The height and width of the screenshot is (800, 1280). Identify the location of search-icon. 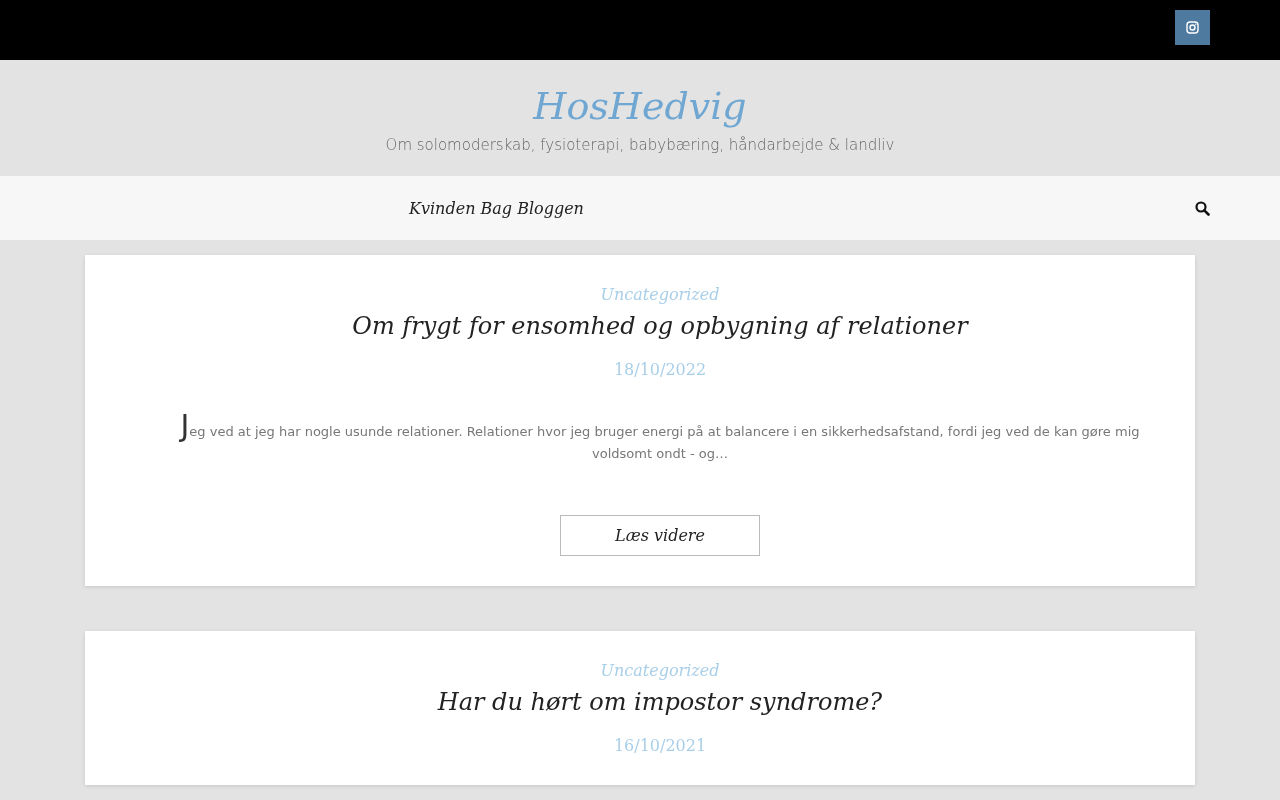
(1202, 208).